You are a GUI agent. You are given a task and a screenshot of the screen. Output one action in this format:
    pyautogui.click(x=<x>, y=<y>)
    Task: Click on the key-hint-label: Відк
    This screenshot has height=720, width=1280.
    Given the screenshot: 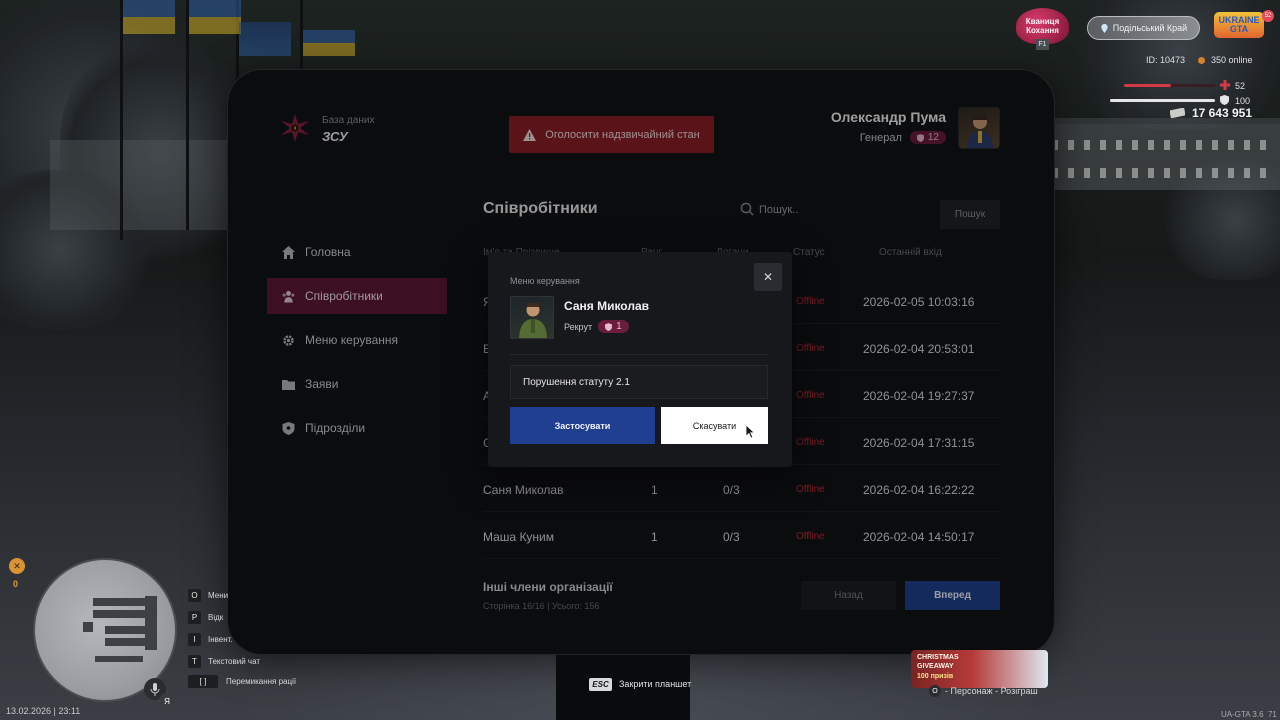 What is the action you would take?
    pyautogui.click(x=216, y=617)
    